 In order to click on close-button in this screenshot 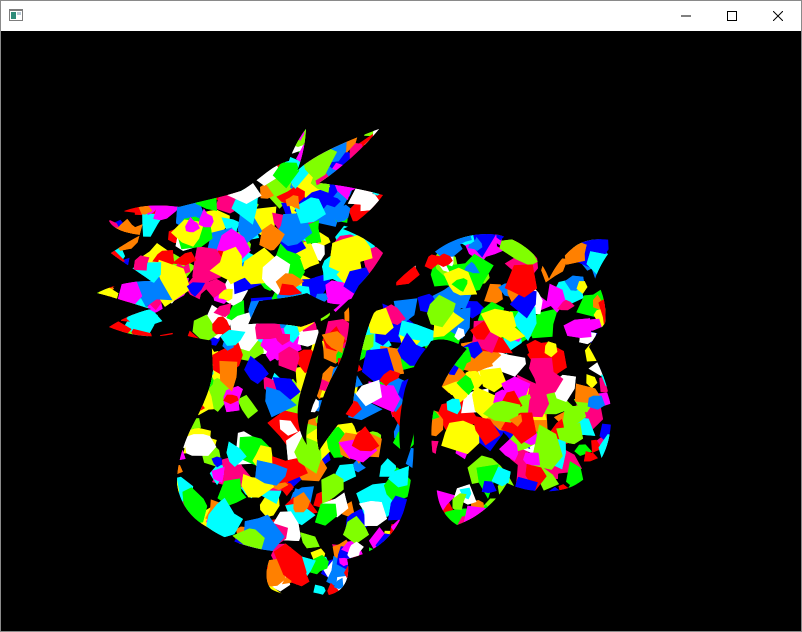, I will do `click(778, 16)`.